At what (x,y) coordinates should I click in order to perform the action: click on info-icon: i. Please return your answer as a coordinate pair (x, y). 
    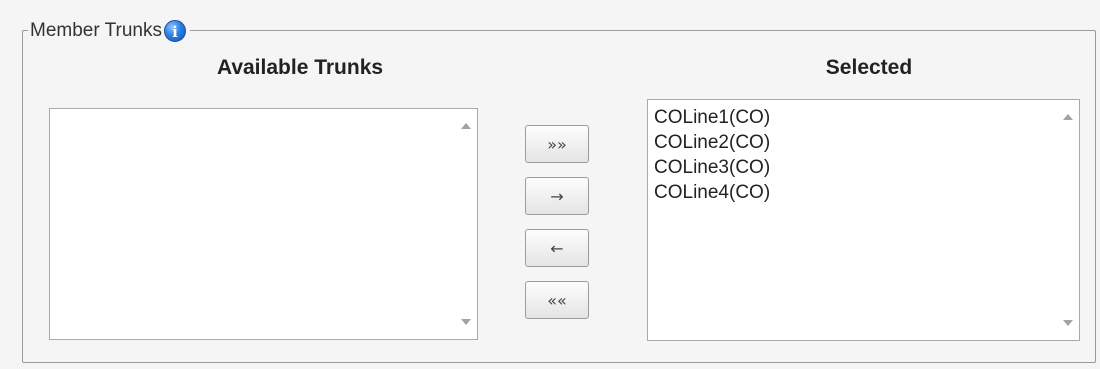
    Looking at the image, I should click on (174, 31).